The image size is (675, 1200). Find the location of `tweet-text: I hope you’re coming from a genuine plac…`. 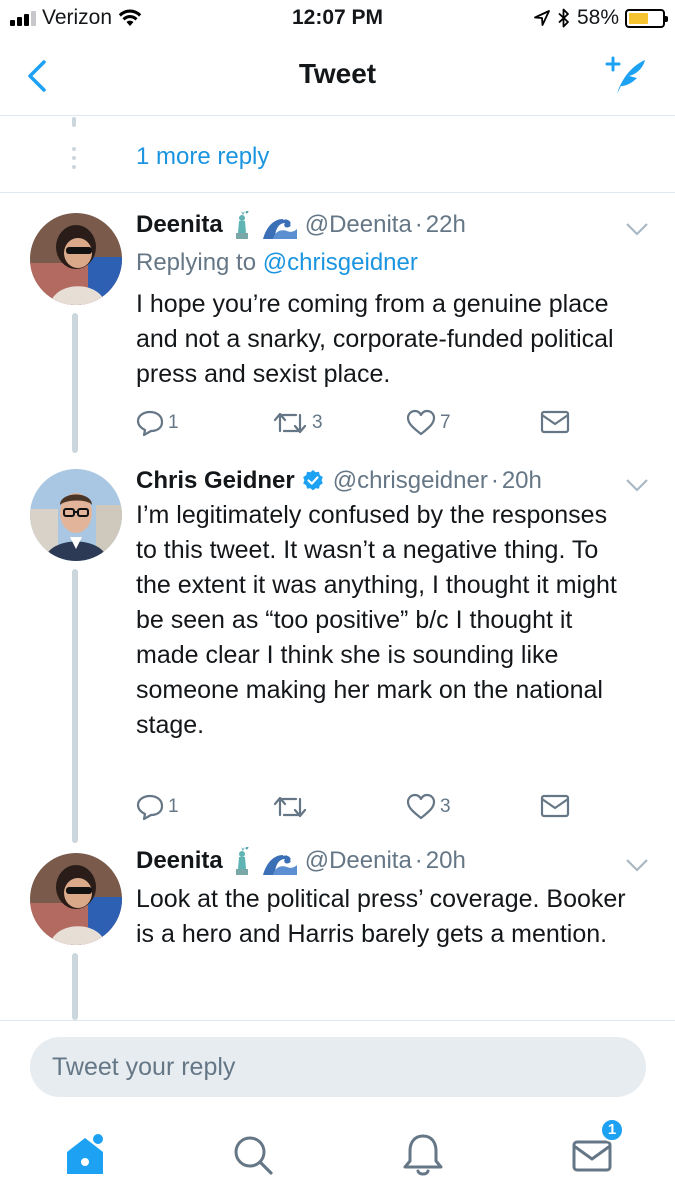

tweet-text: I hope you’re coming from a genuine plac… is located at coordinates (375, 339).